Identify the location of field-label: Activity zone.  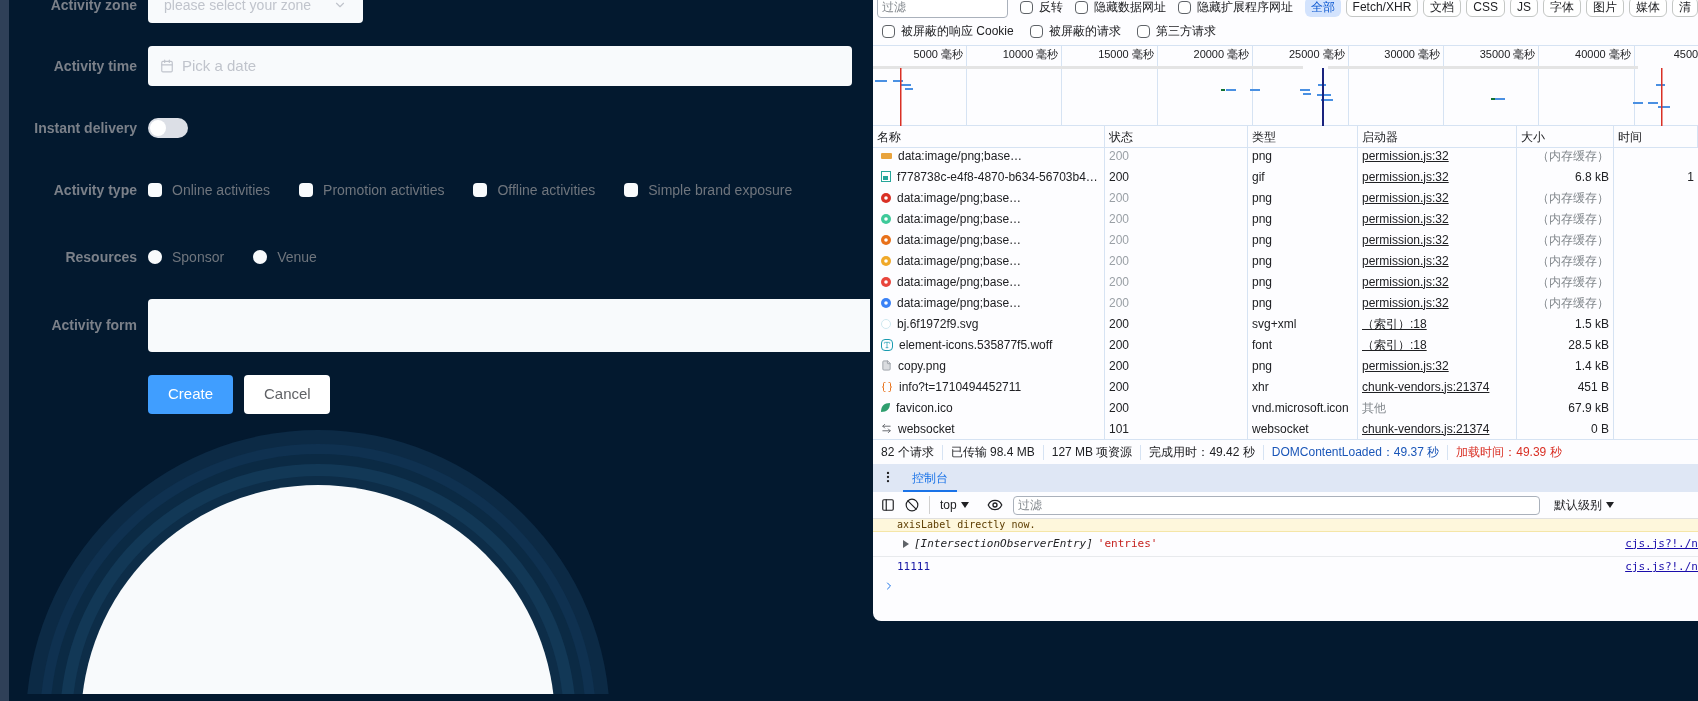
(93, 7).